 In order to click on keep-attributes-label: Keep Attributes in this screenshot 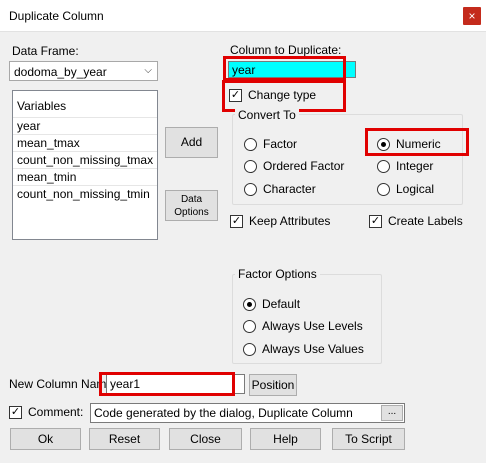, I will do `click(290, 221)`.